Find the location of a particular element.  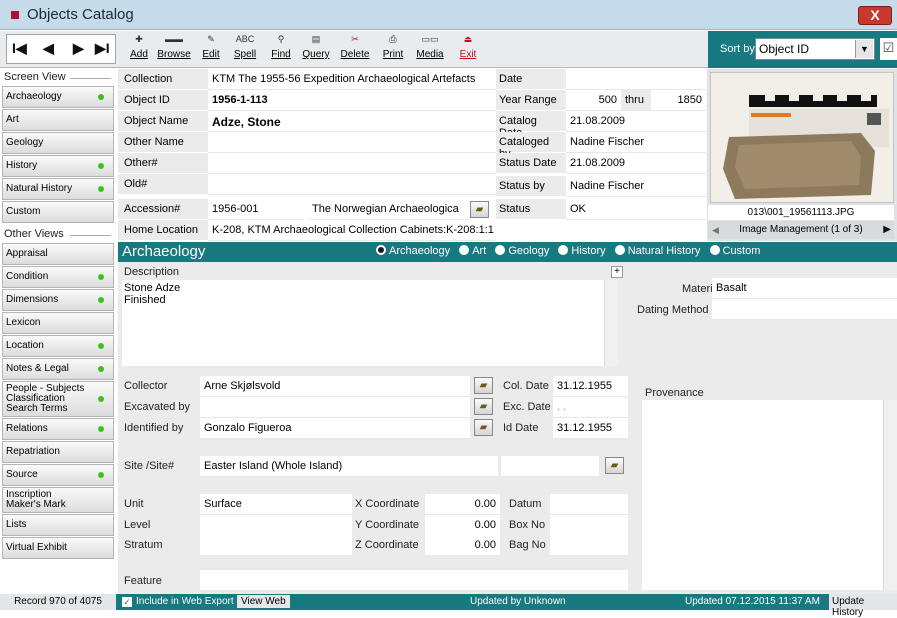

other-num-field is located at coordinates (352, 163).